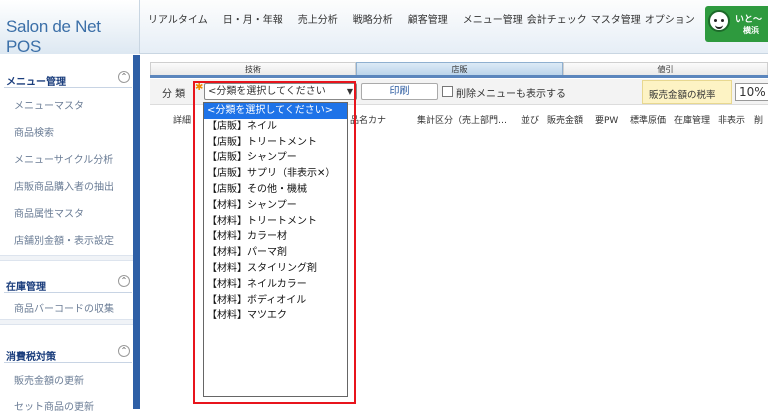 Image resolution: width=768 pixels, height=413 pixels. What do you see at coordinates (36, 80) in the screenshot?
I see `sidebar-section-menu-title: メニュー管理` at bounding box center [36, 80].